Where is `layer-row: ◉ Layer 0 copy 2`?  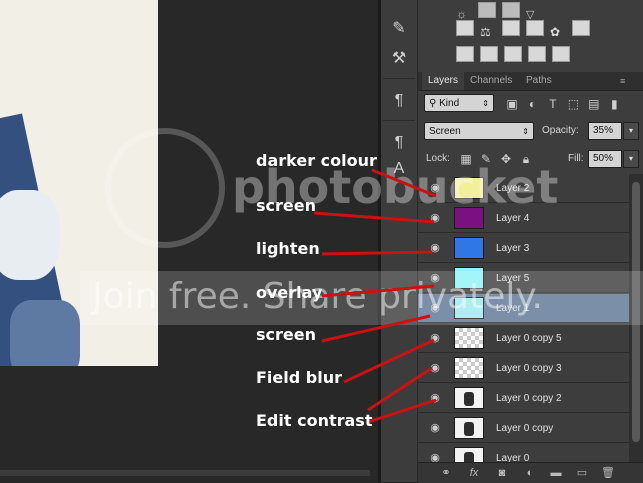 layer-row: ◉ Layer 0 copy 2 is located at coordinates (523, 398).